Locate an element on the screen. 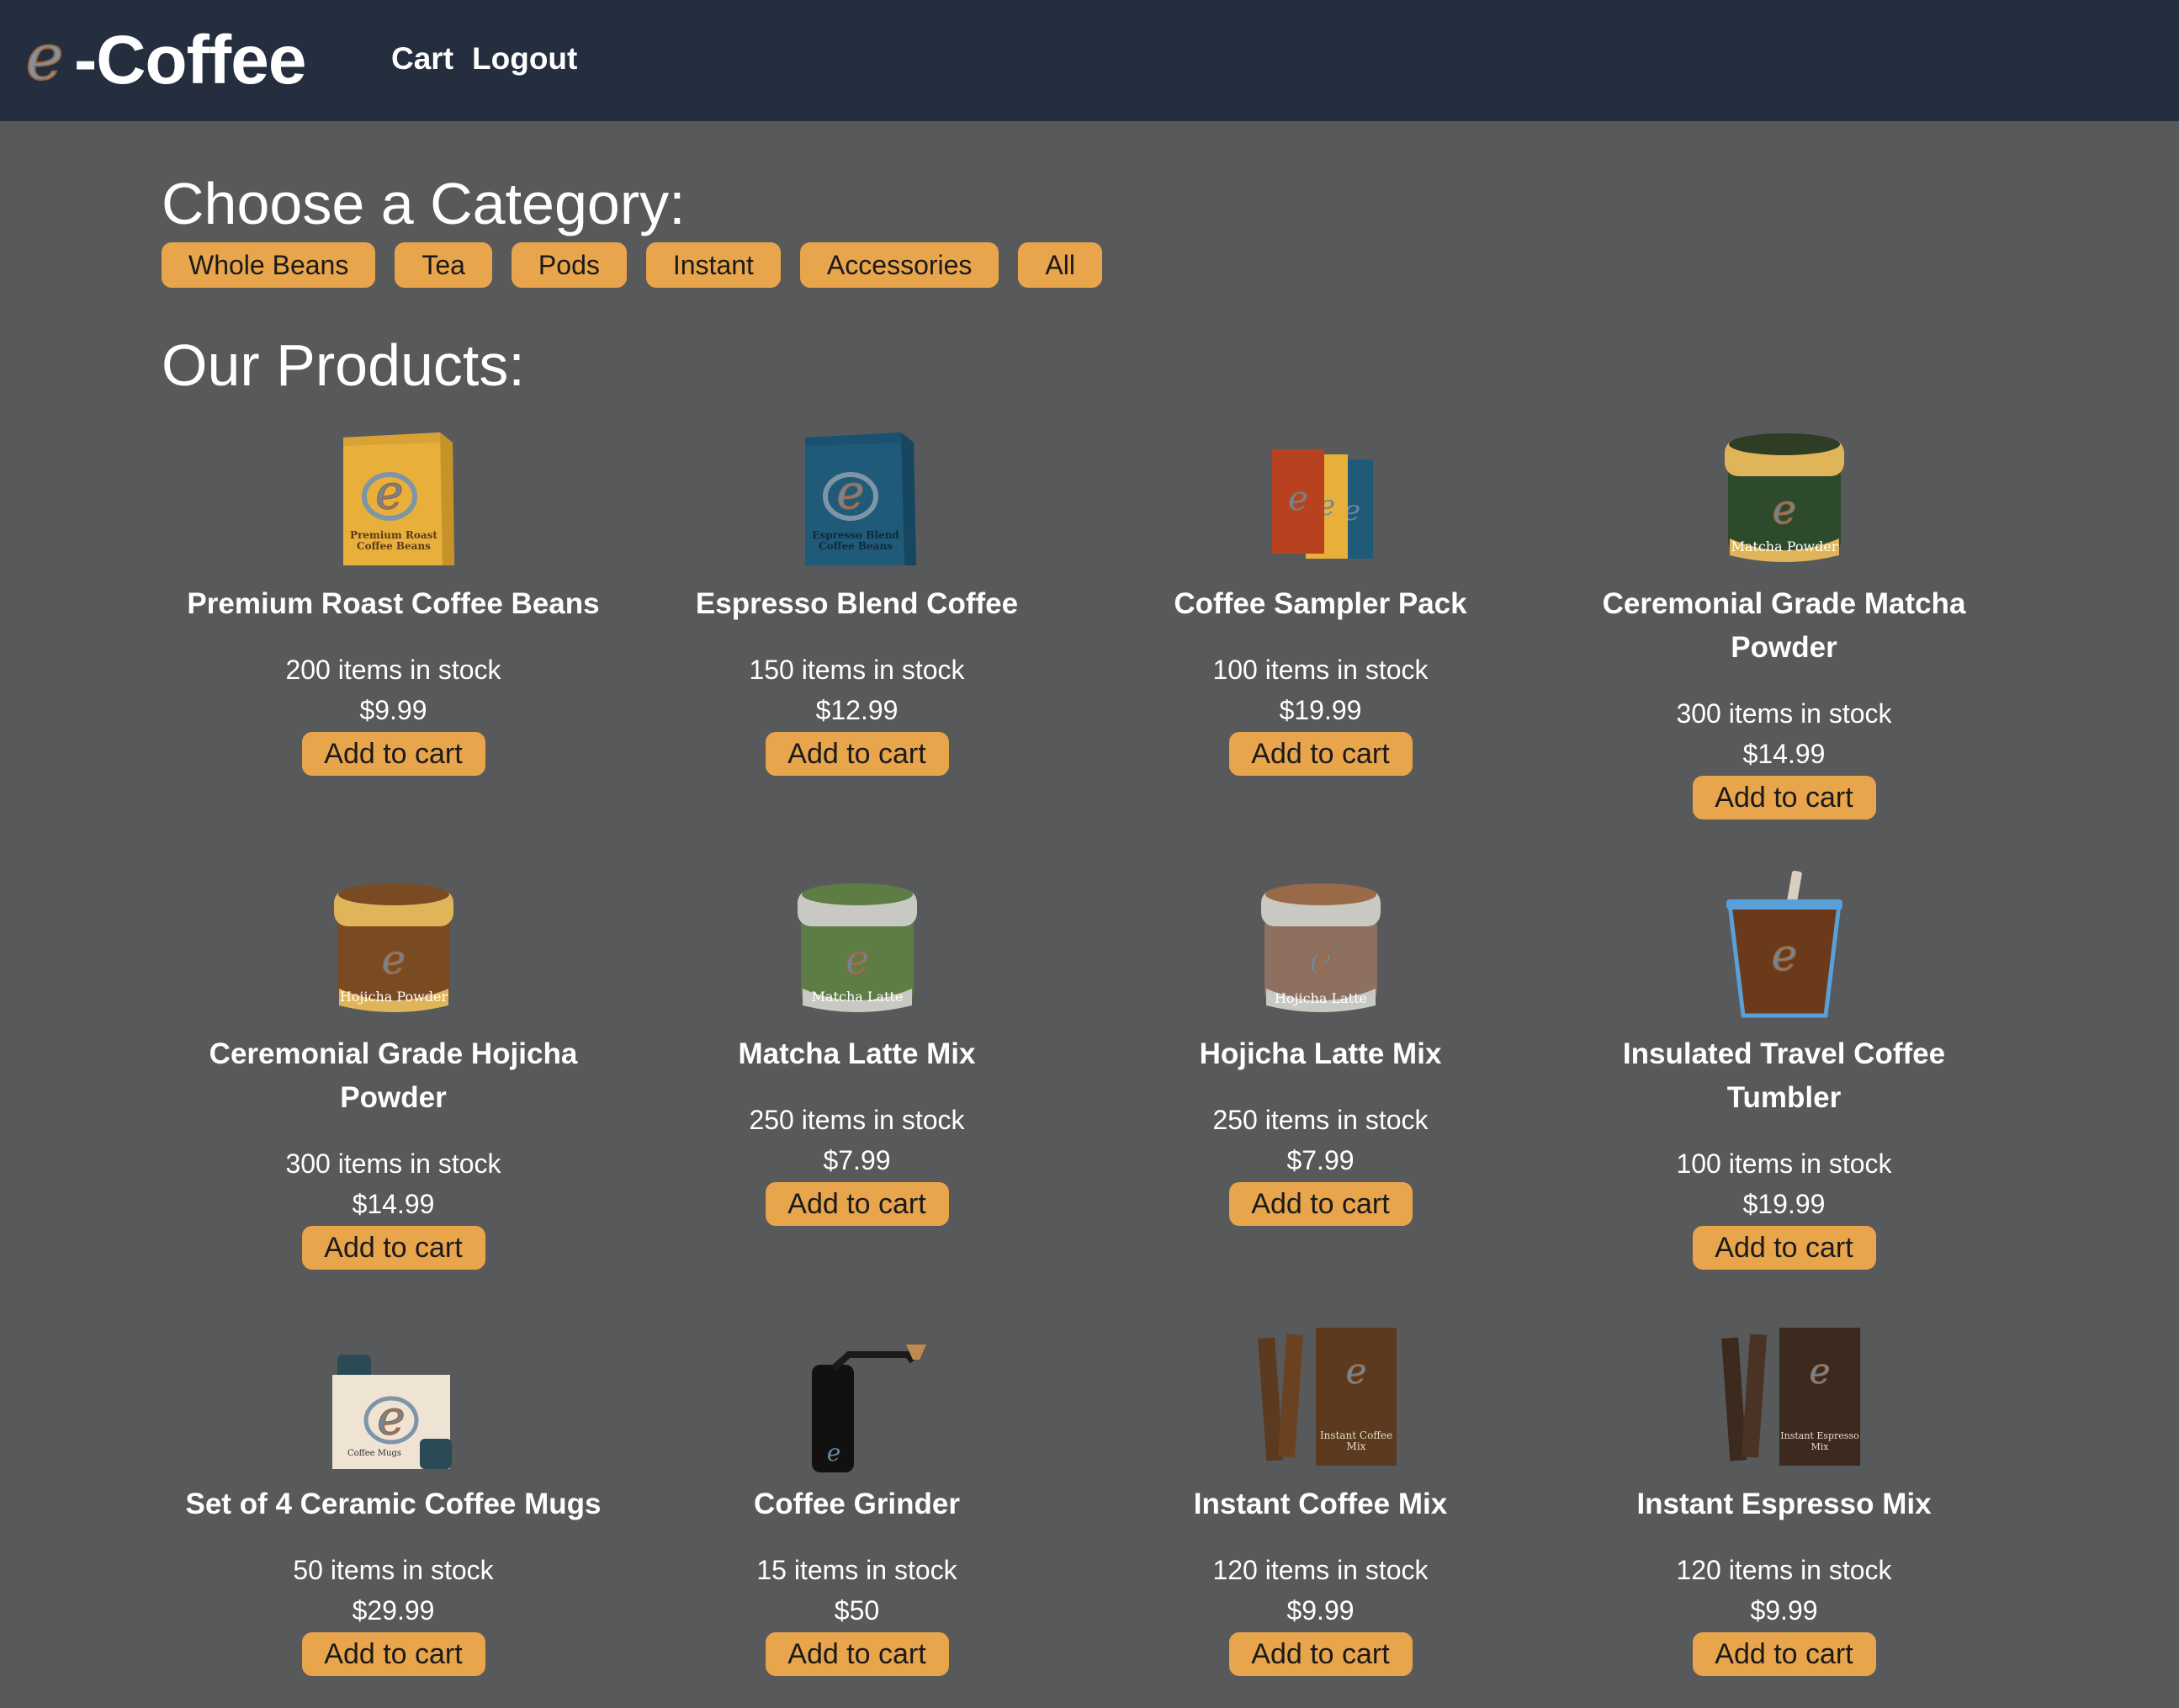 The width and height of the screenshot is (2179, 1708). product-price: $12.99 is located at coordinates (857, 710).